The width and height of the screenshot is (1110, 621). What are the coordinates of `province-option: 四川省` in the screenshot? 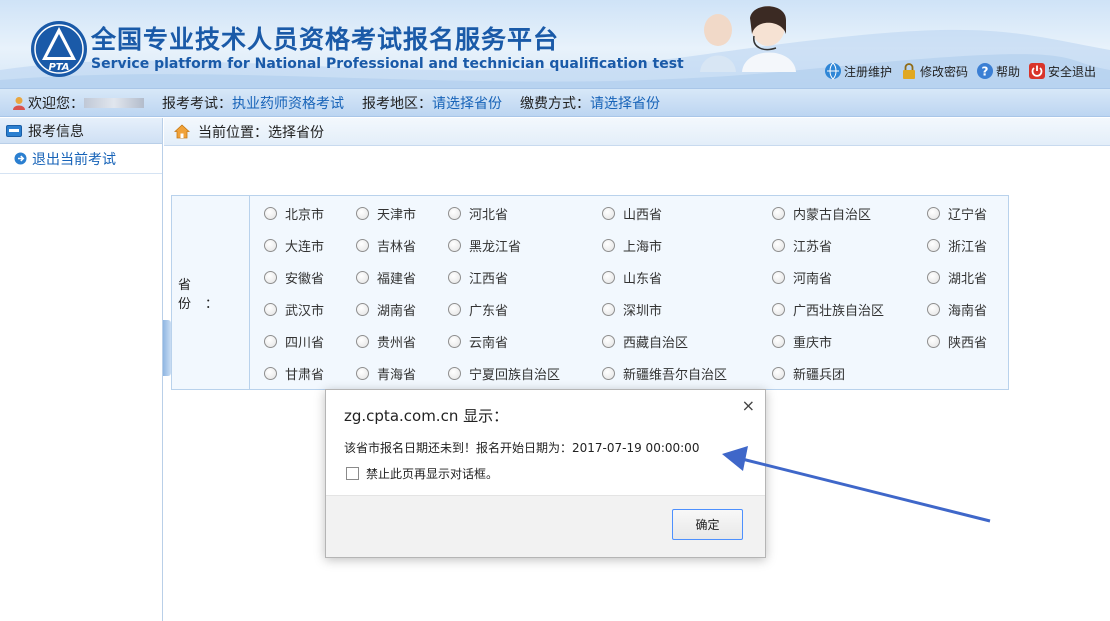 It's located at (294, 341).